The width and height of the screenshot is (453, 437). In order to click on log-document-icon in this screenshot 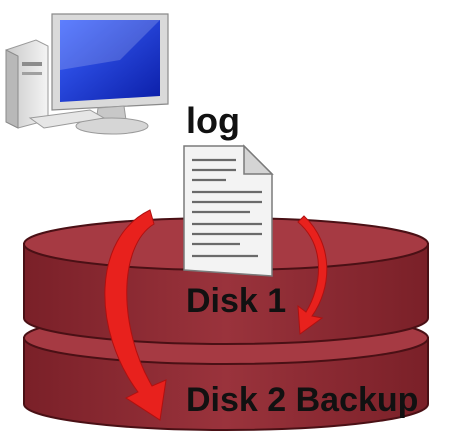, I will do `click(228, 210)`.